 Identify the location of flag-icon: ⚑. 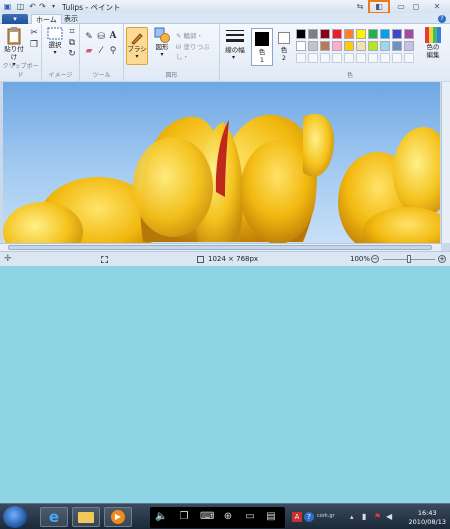
(377, 516).